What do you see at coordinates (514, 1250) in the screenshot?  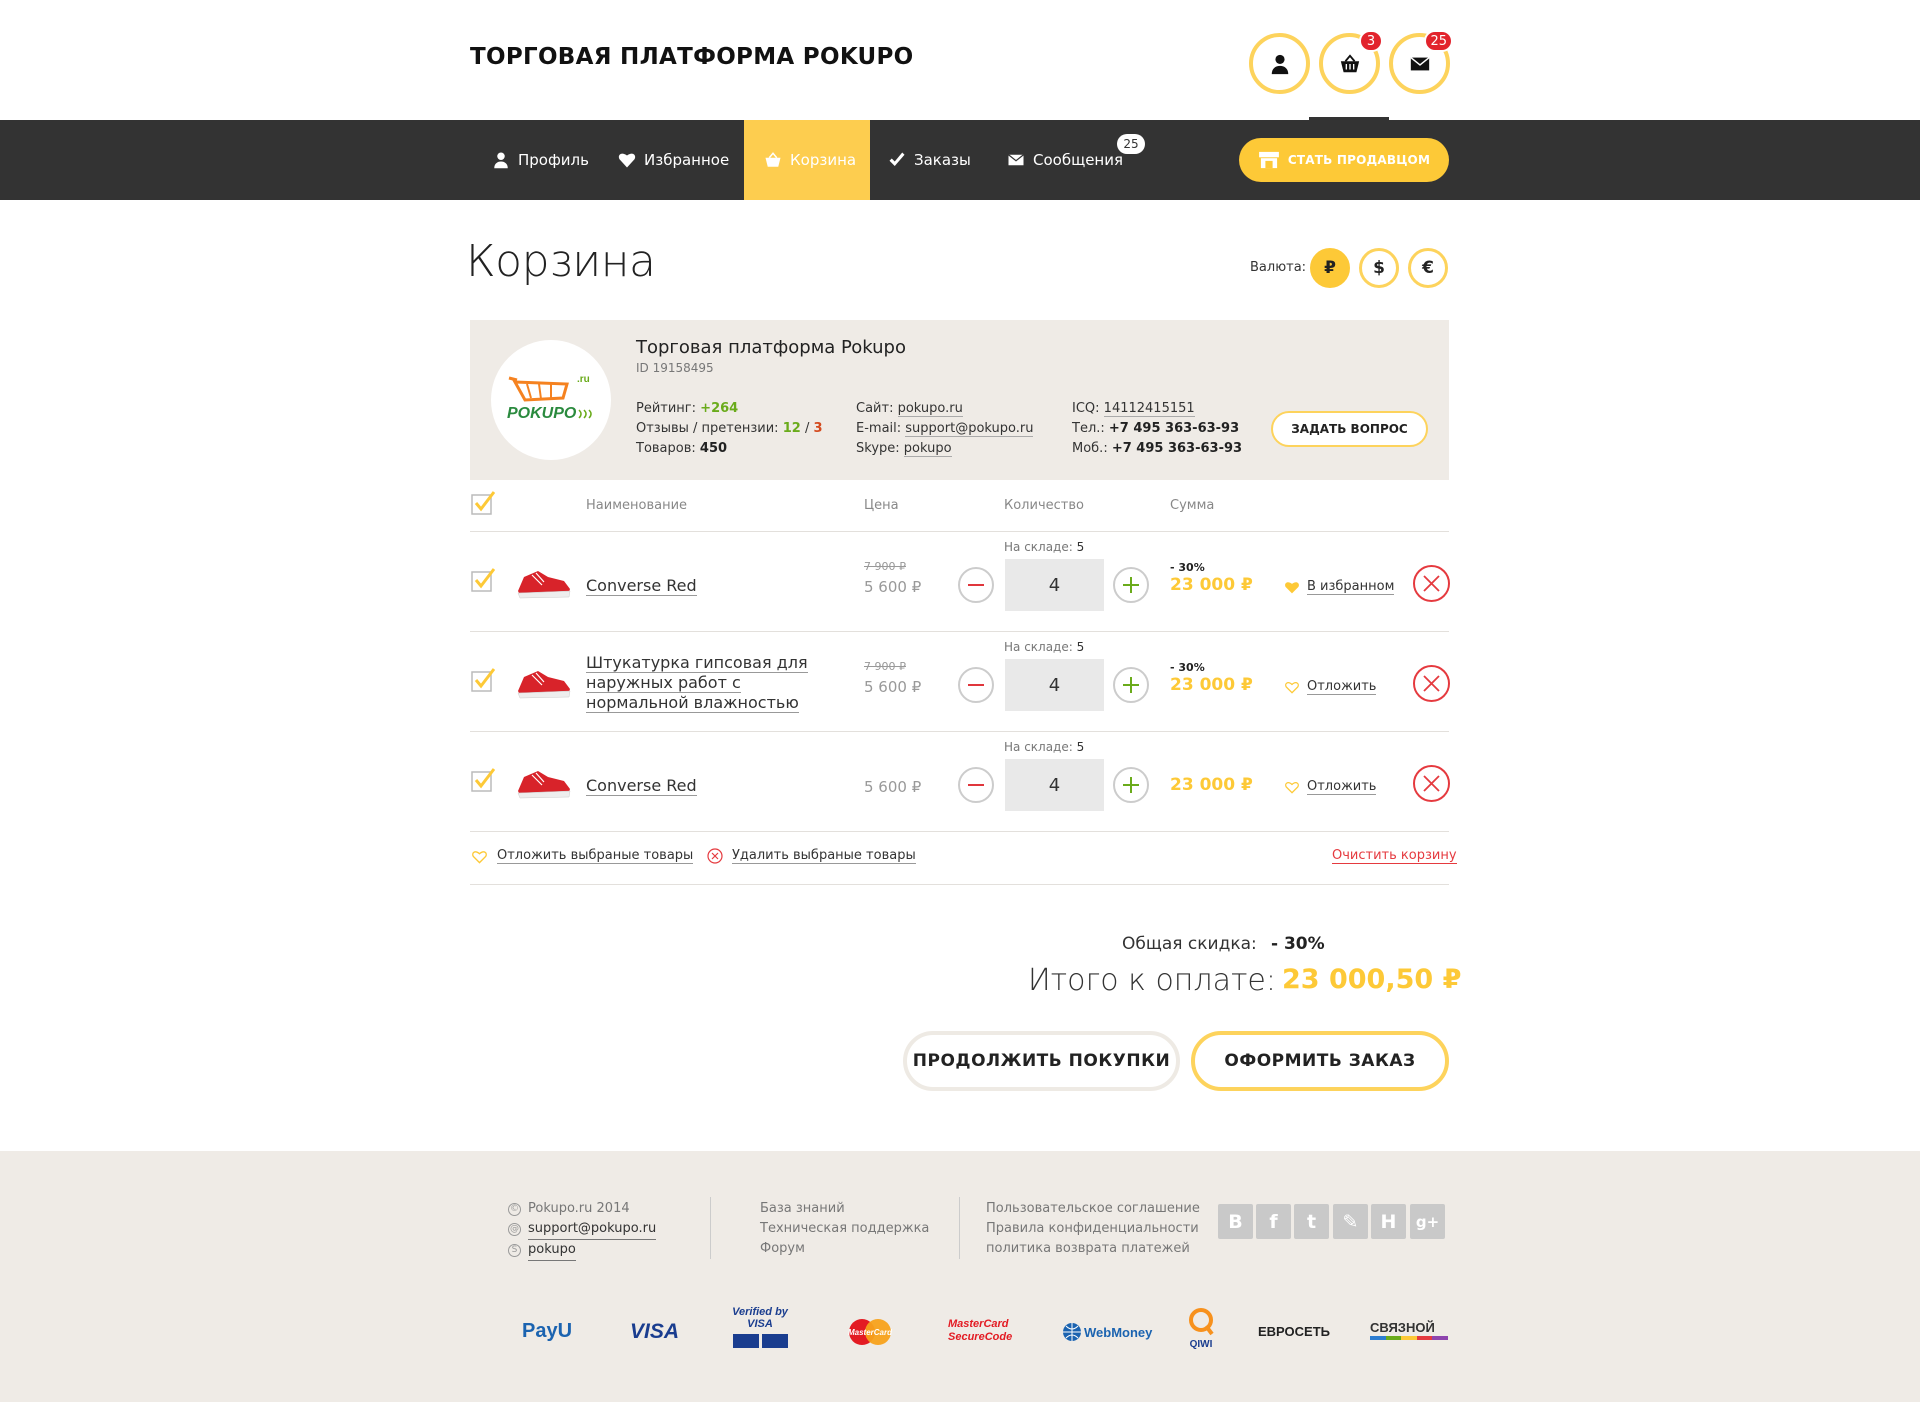 I see `skype-icon: S` at bounding box center [514, 1250].